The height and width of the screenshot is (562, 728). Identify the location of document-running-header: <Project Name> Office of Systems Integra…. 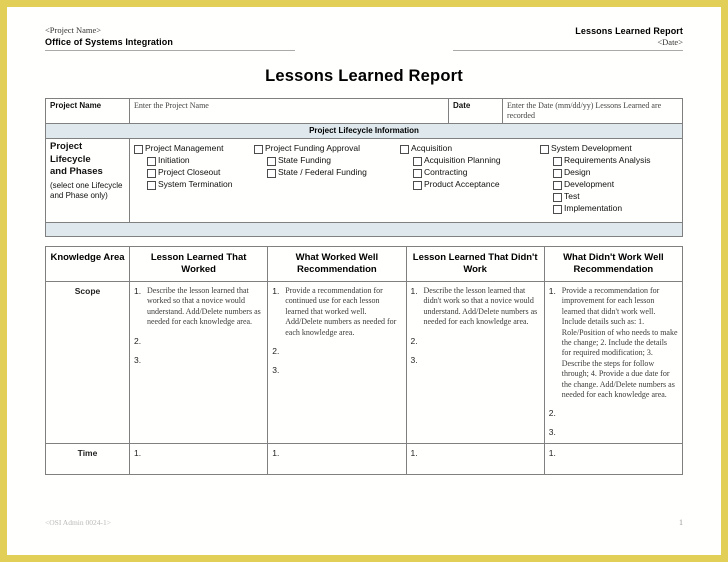
(364, 38).